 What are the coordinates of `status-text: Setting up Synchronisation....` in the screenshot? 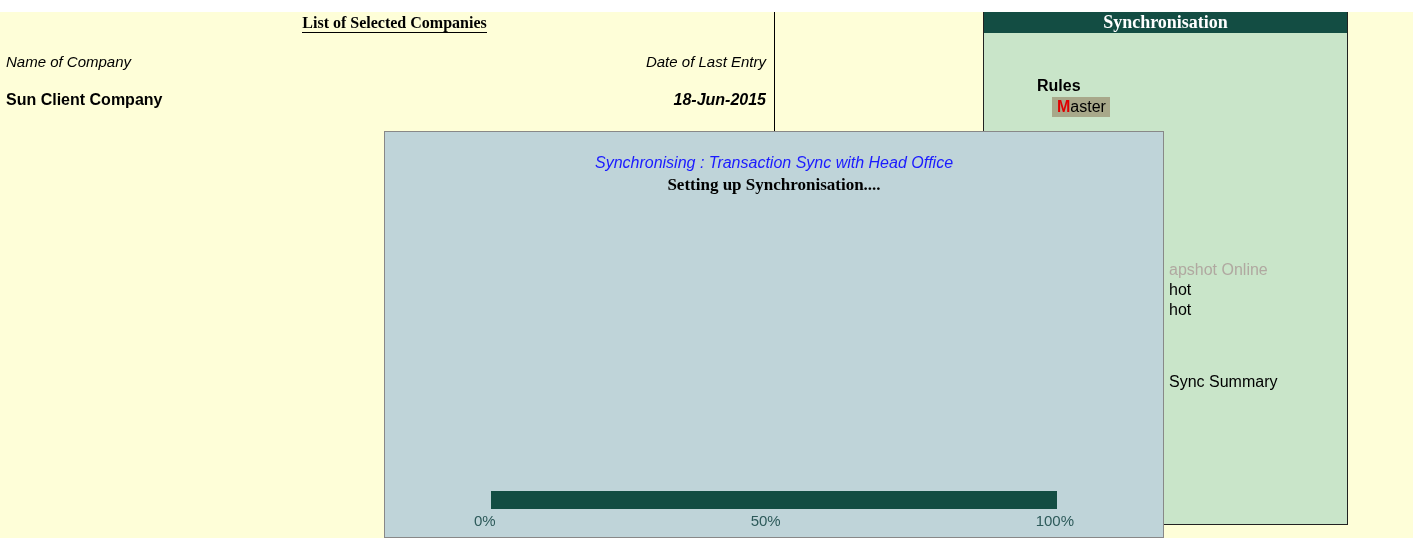 It's located at (774, 185).